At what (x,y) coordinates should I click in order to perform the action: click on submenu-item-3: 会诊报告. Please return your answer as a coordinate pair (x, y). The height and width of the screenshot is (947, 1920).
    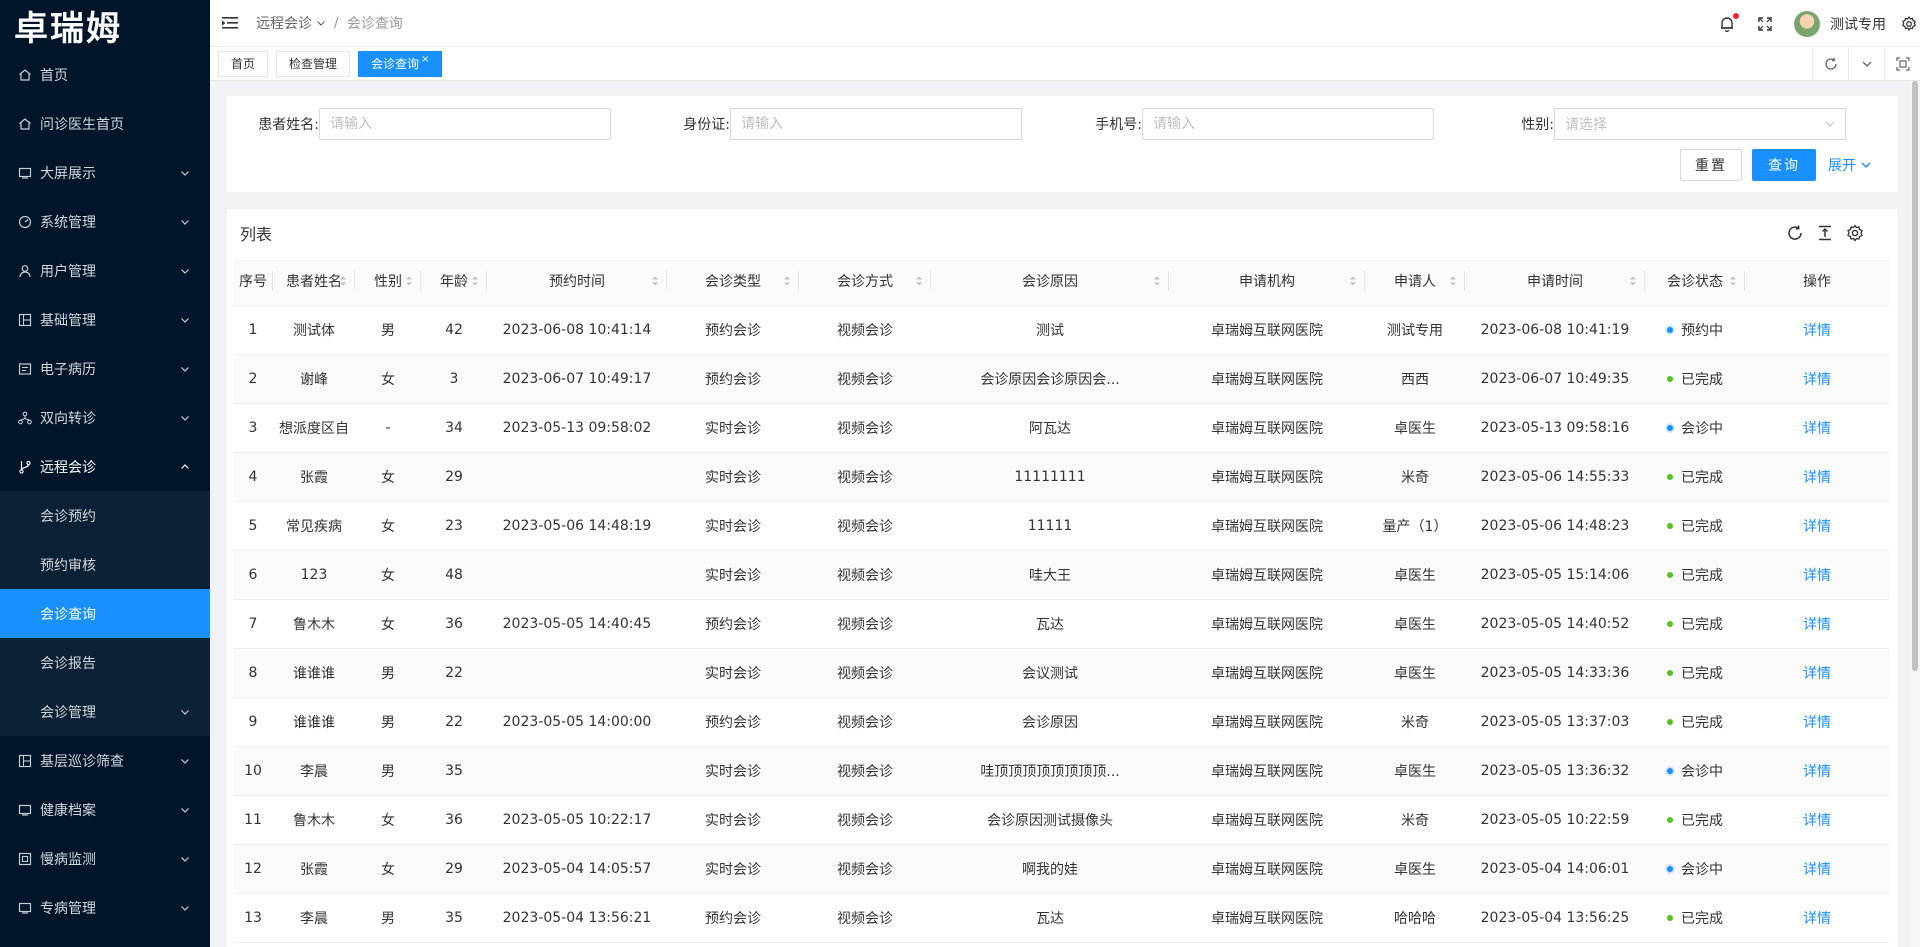
    Looking at the image, I should click on (105, 662).